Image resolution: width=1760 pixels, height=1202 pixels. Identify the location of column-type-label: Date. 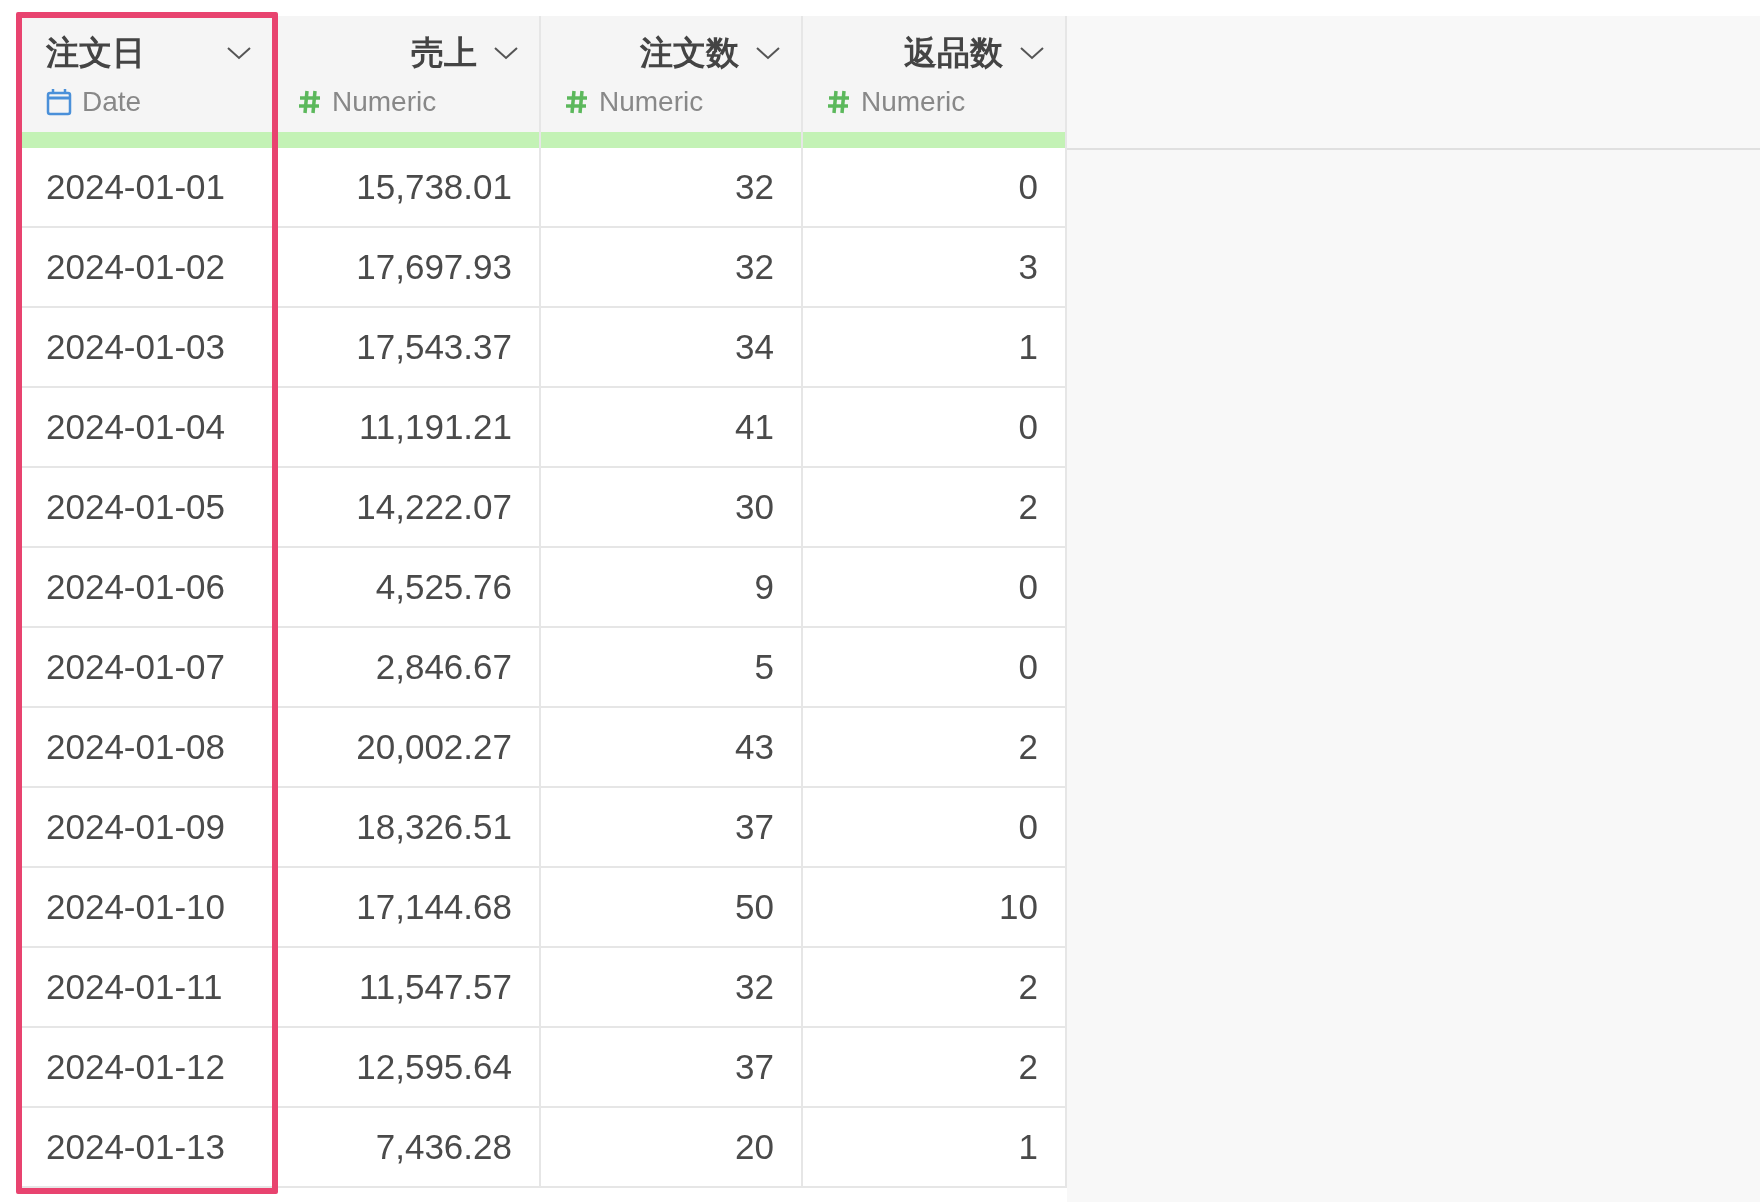
(112, 101).